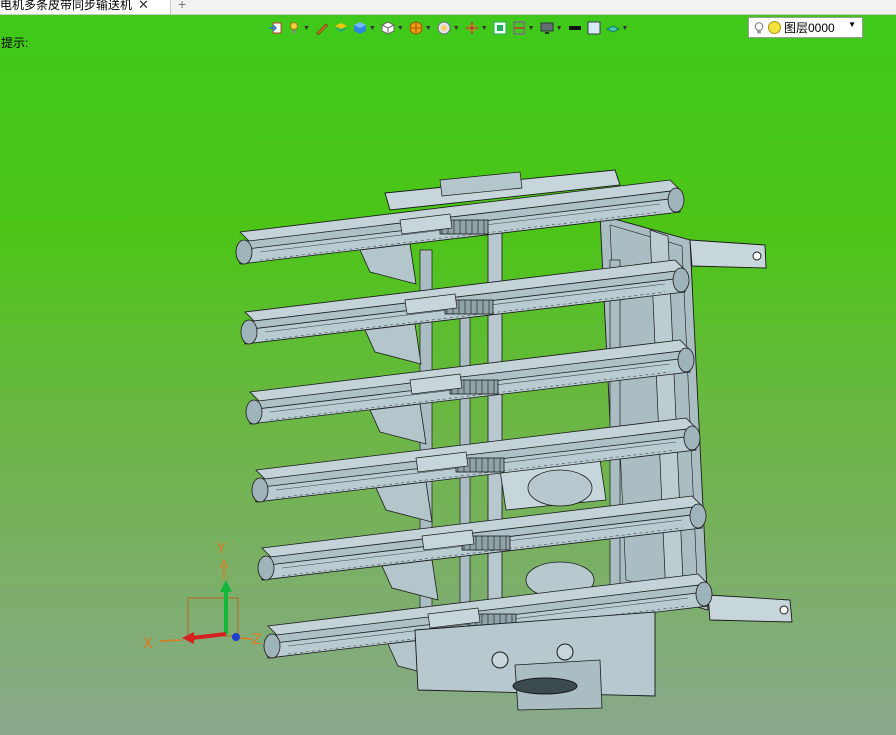  What do you see at coordinates (148, 644) in the screenshot?
I see `x-axis-label: X` at bounding box center [148, 644].